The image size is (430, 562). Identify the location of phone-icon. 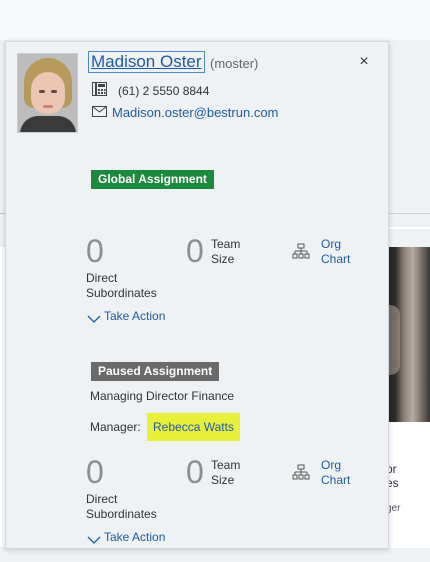
(99, 89).